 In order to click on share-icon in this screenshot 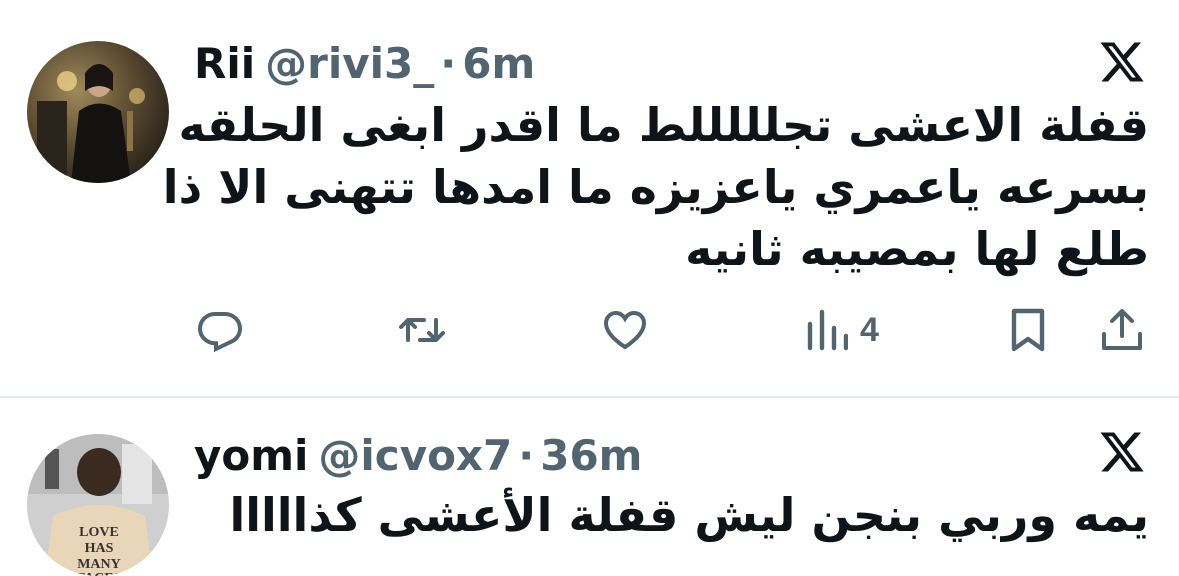, I will do `click(1122, 329)`.